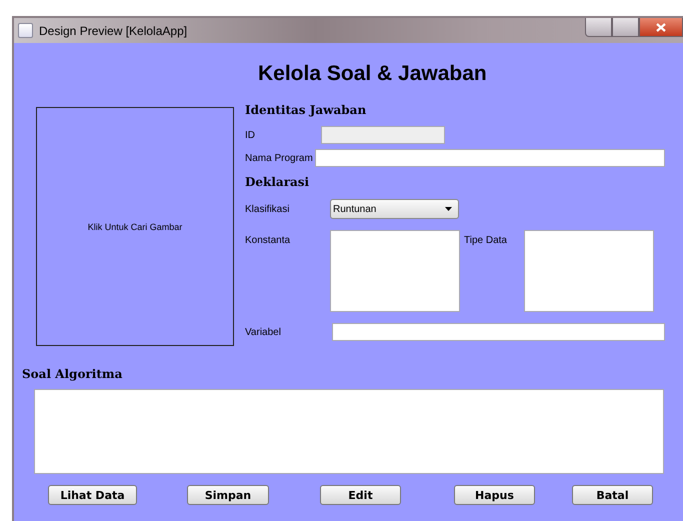 The width and height of the screenshot is (683, 521). What do you see at coordinates (612, 495) in the screenshot?
I see `action-button: Batal` at bounding box center [612, 495].